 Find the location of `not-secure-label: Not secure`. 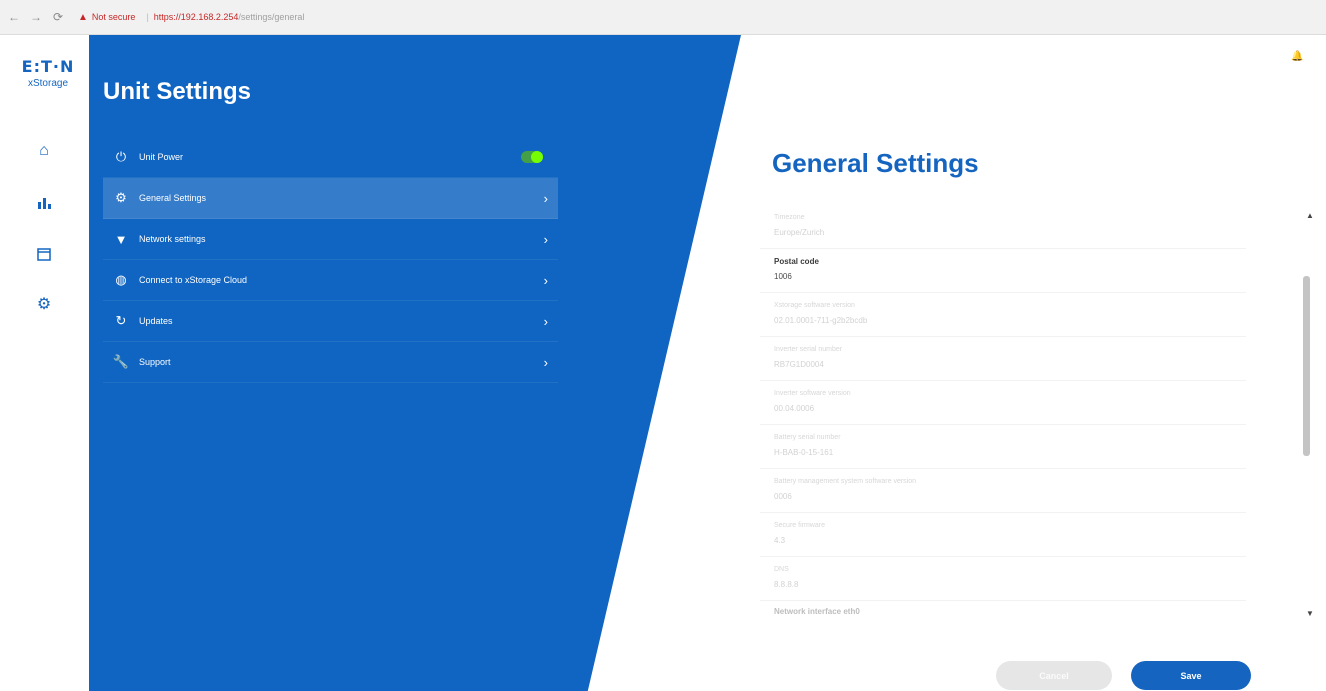

not-secure-label: Not secure is located at coordinates (113, 17).